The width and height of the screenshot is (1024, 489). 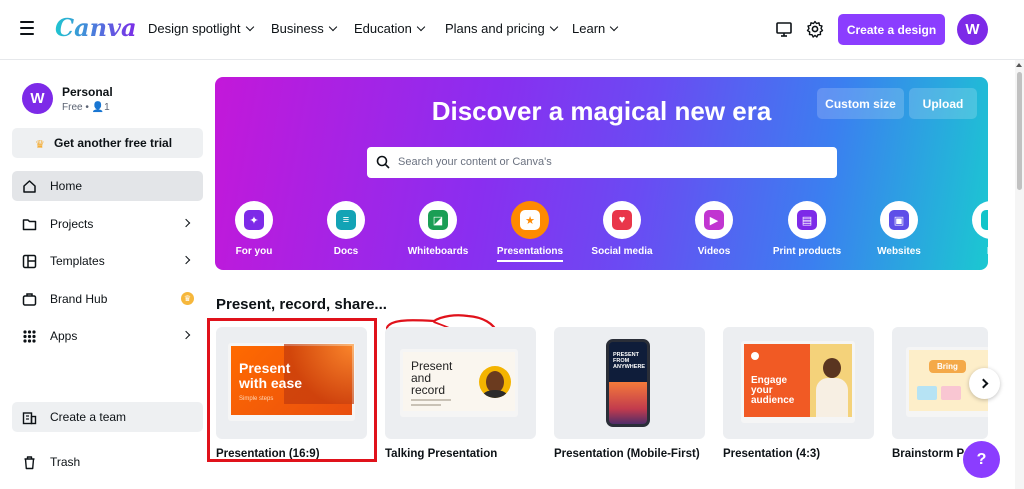 What do you see at coordinates (107, 462) in the screenshot?
I see `sidebar-item-trash: Trash` at bounding box center [107, 462].